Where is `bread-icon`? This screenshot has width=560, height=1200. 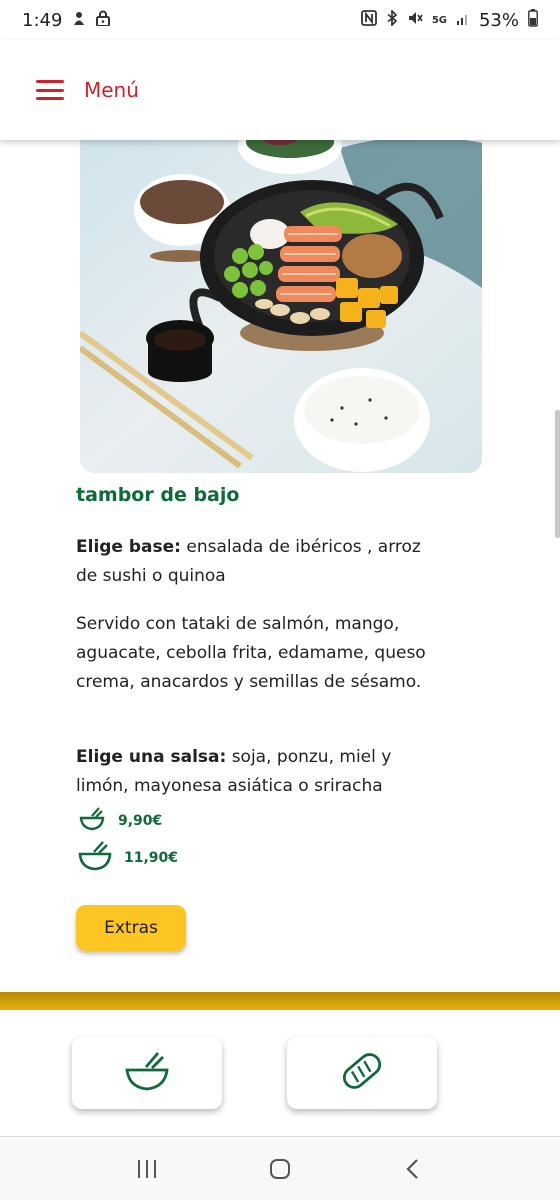 bread-icon is located at coordinates (362, 1073).